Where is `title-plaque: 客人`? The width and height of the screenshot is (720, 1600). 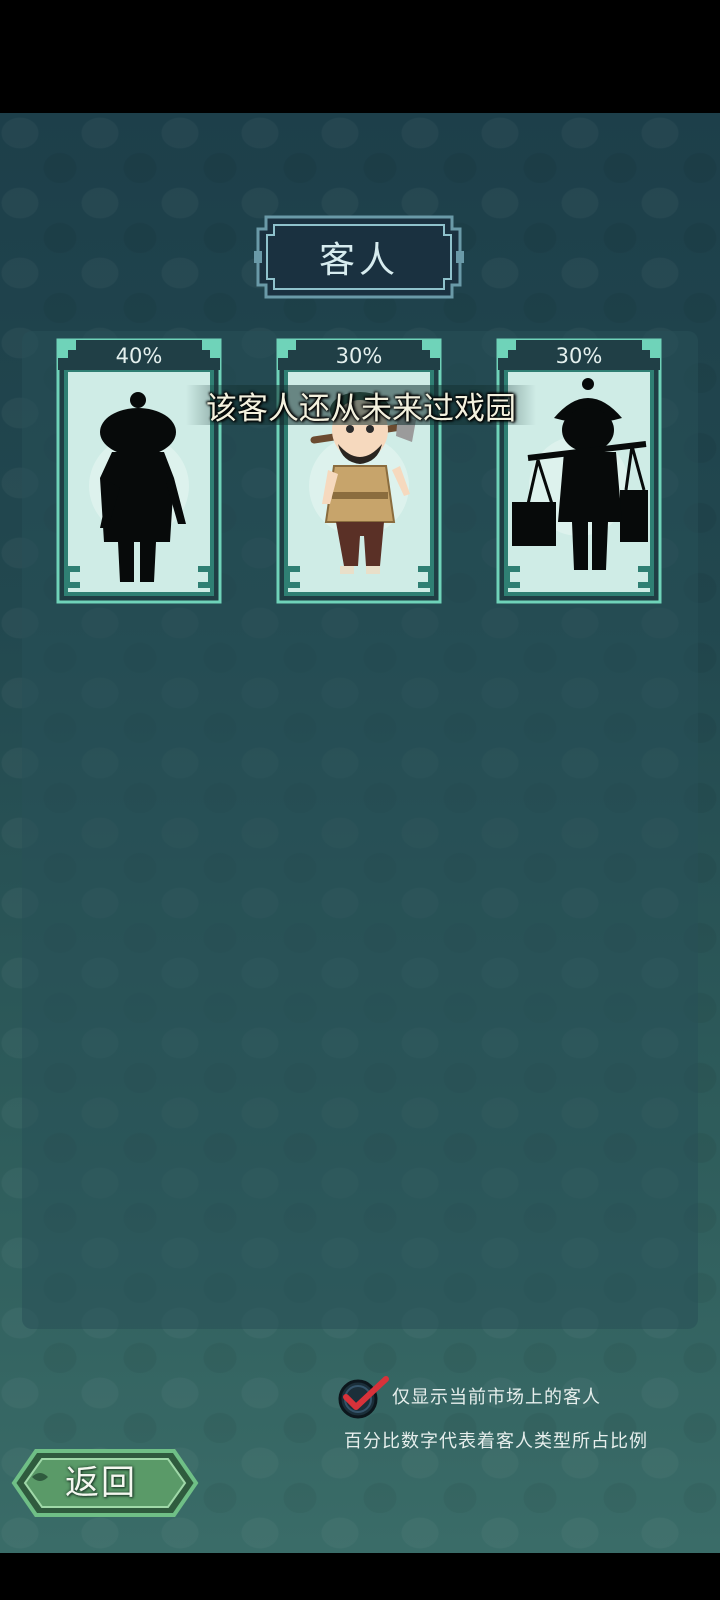
title-plaque: 客人 is located at coordinates (359, 257).